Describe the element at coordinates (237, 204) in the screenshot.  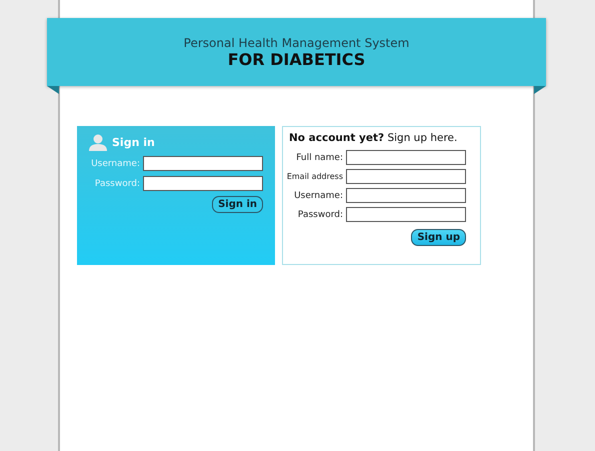
I see `sign-in-button: Sign in` at that location.